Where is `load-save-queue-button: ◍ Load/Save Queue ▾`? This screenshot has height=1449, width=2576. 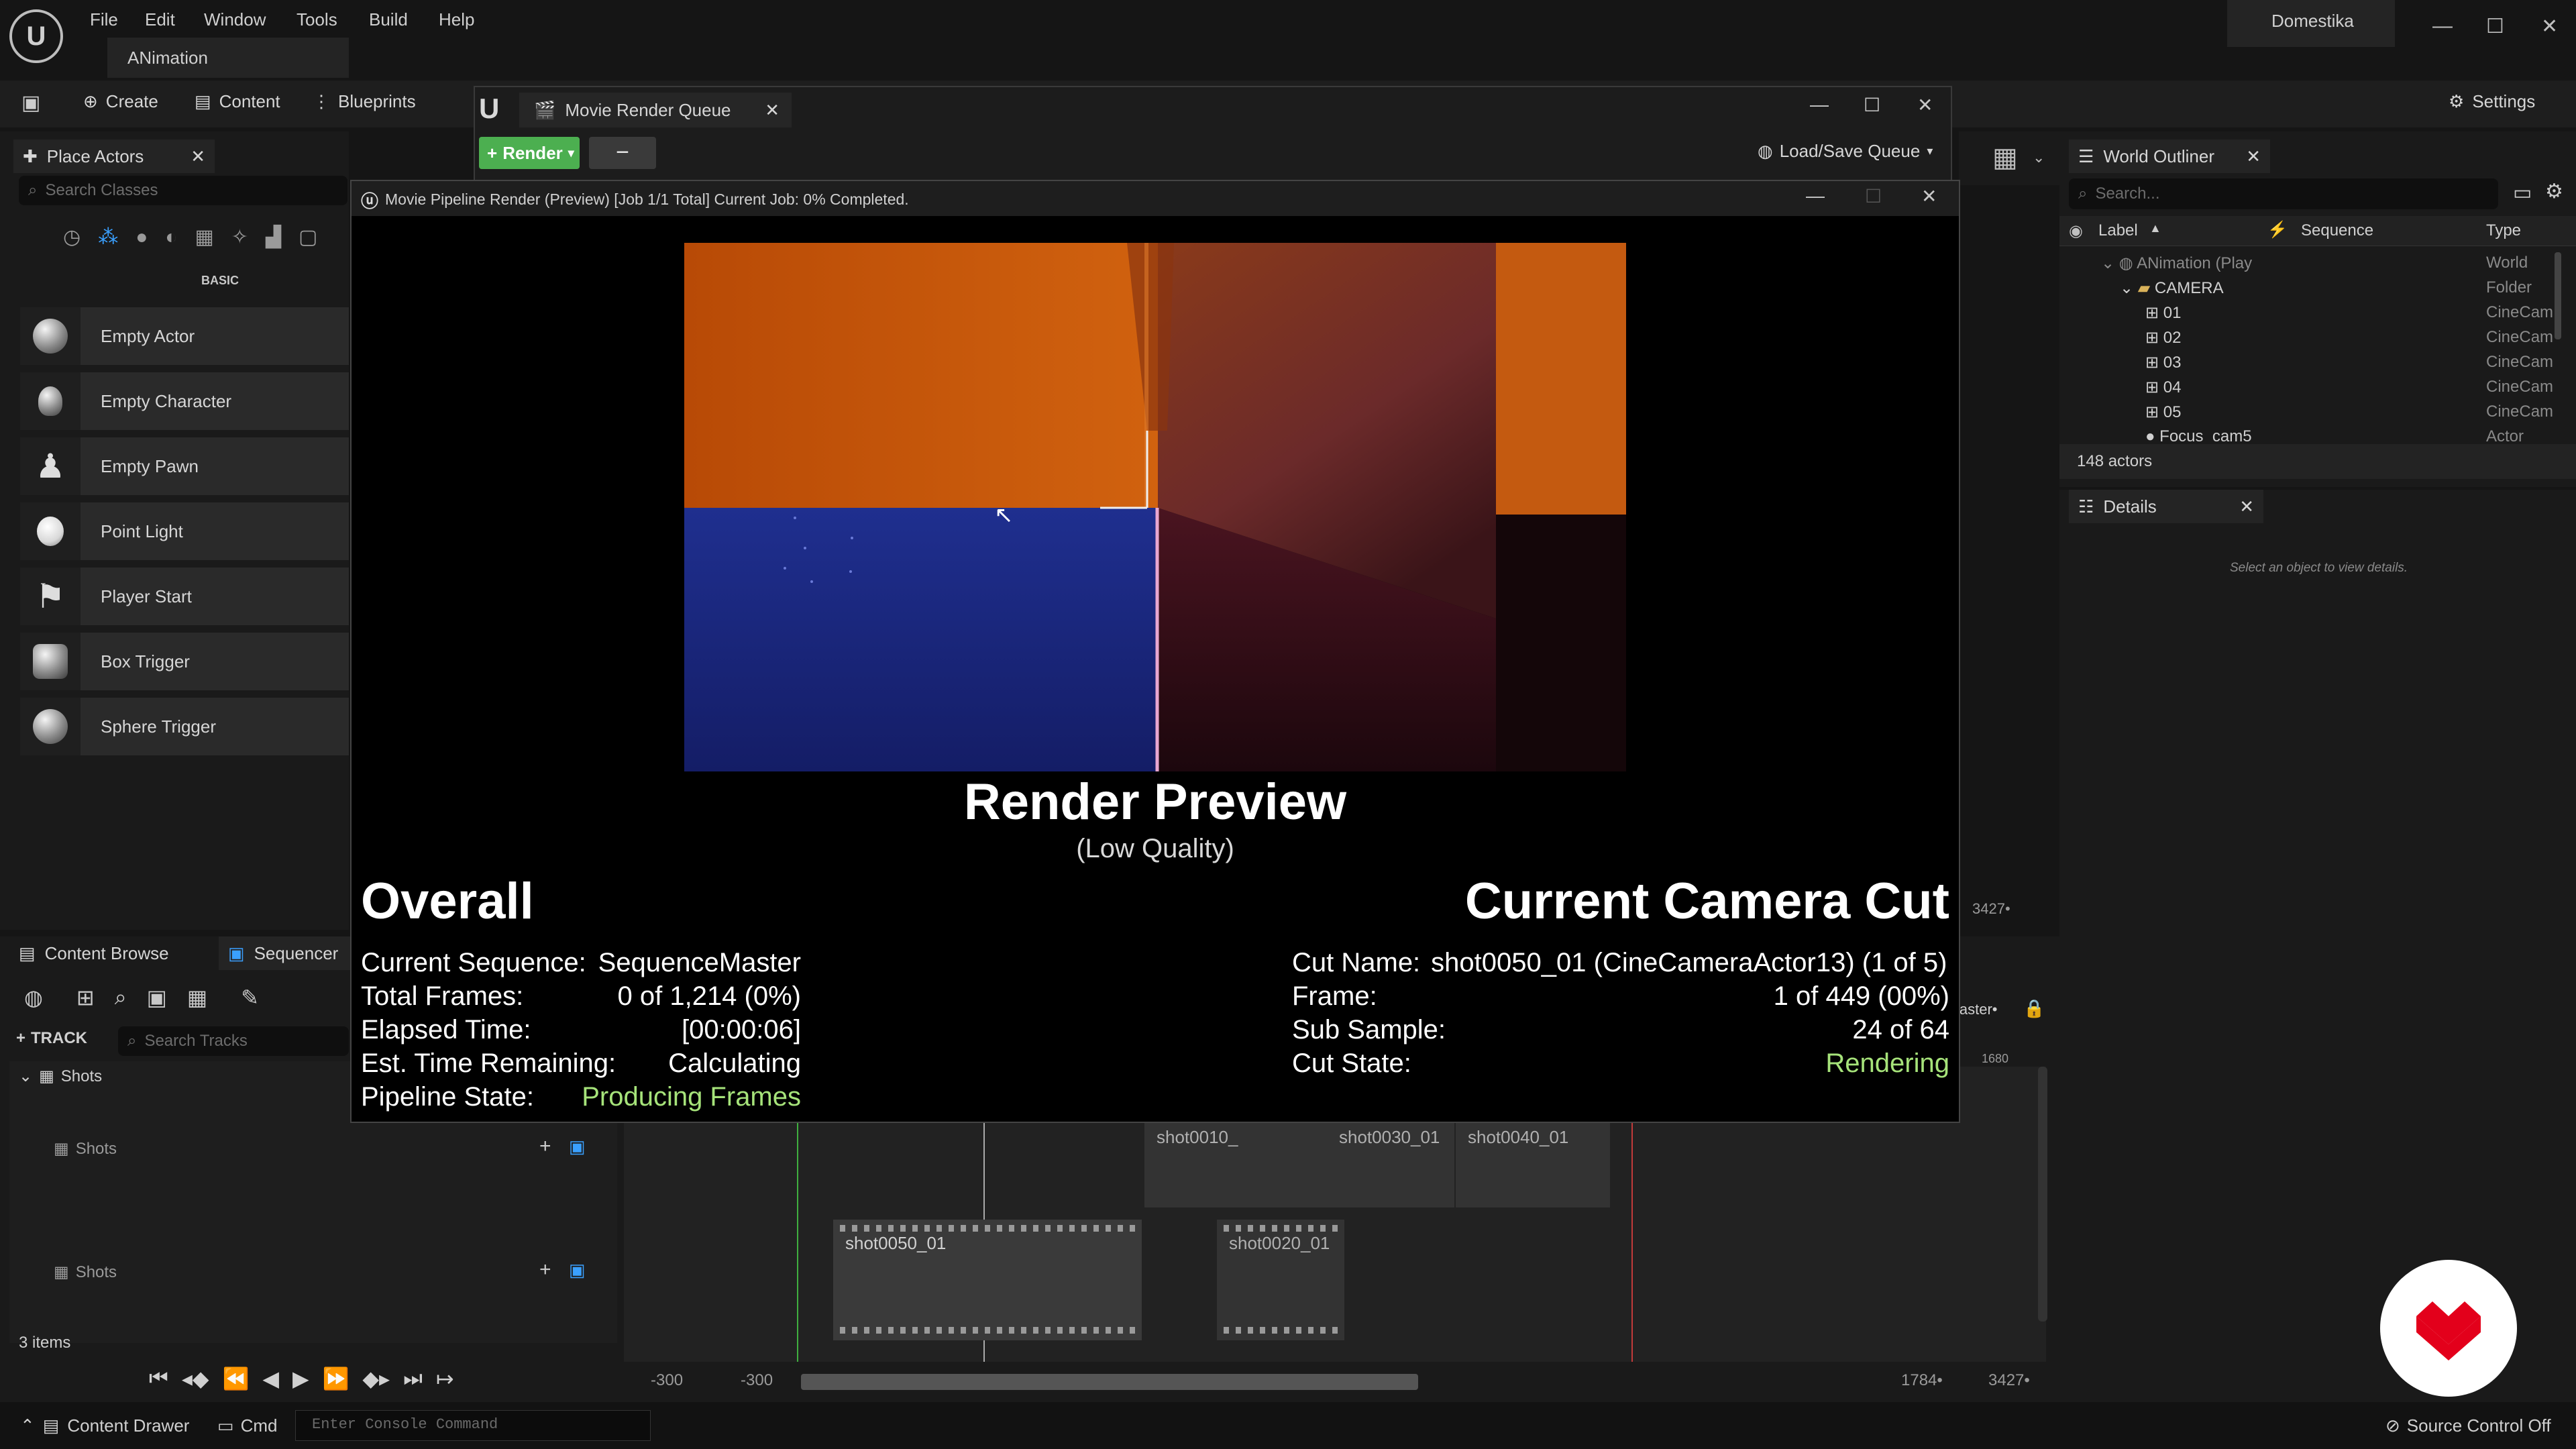
load-save-queue-button: ◍ Load/Save Queue ▾ is located at coordinates (1845, 151).